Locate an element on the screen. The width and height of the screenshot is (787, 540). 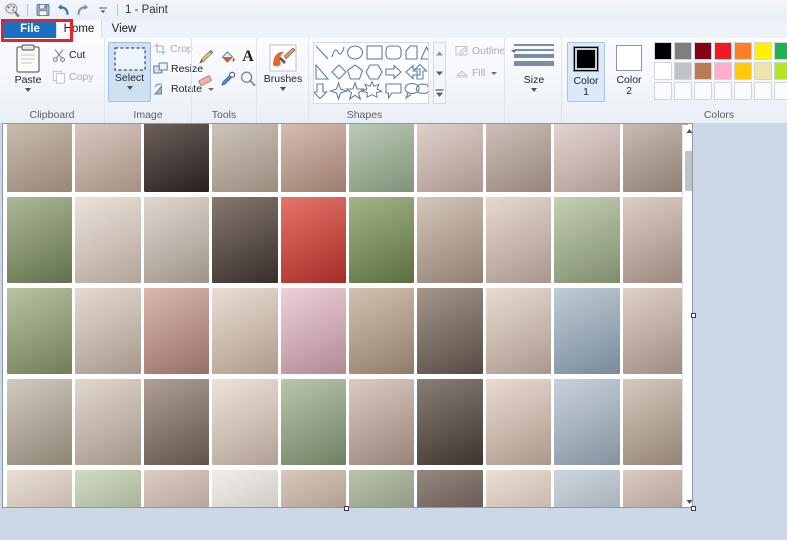
fill-label: Fill is located at coordinates (479, 73).